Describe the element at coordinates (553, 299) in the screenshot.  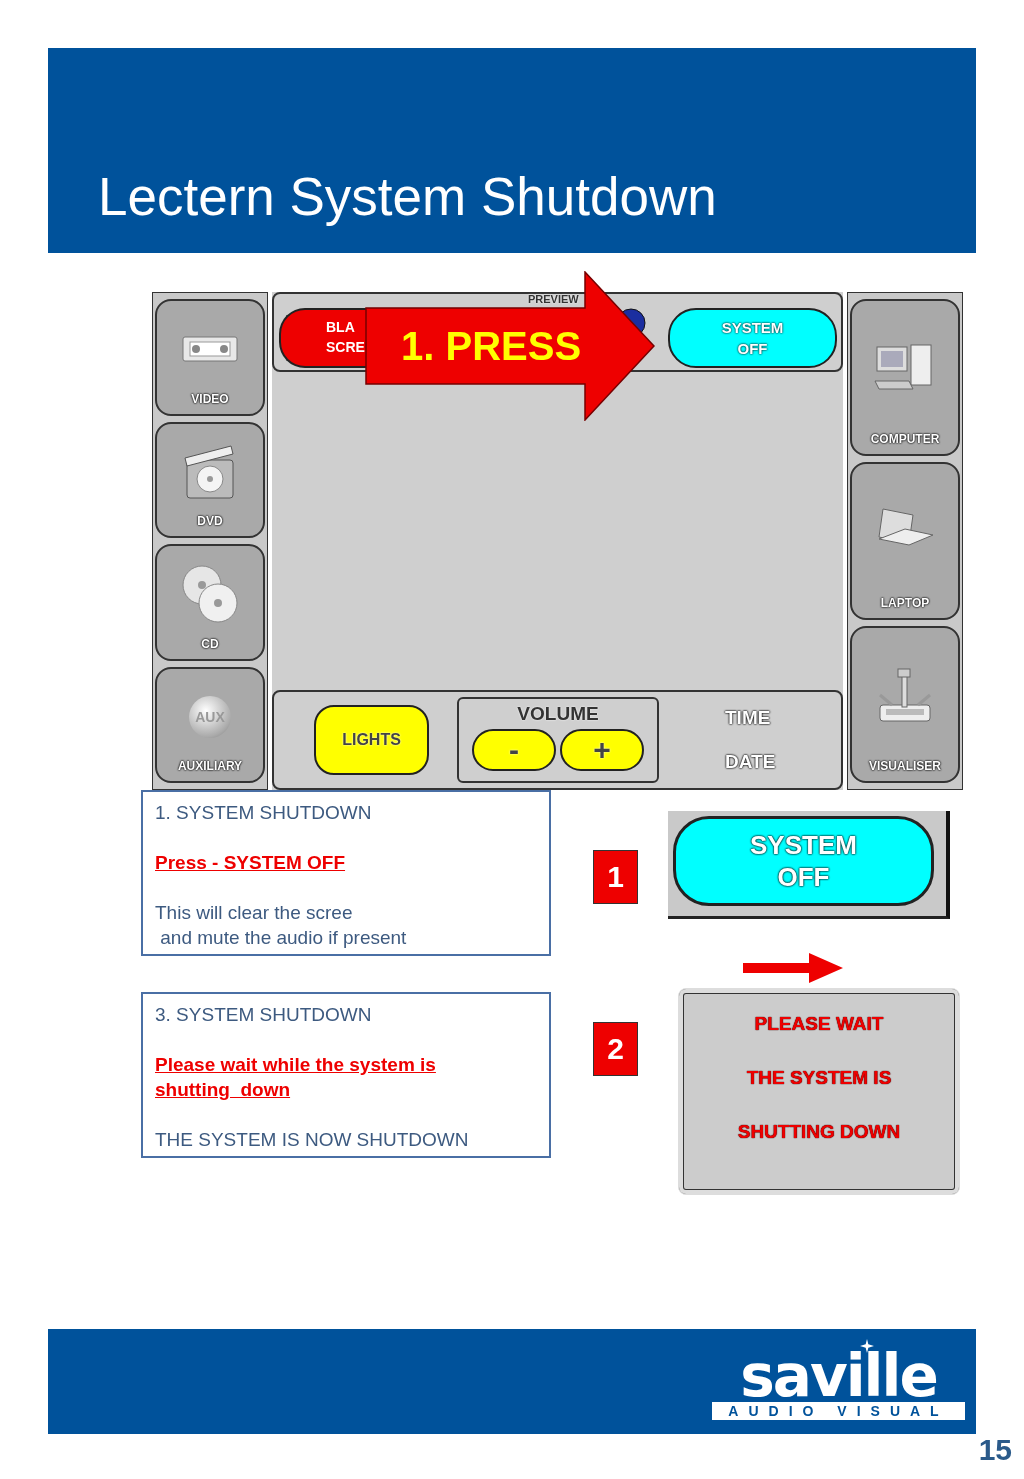
I see `preview-label: PREVIEW` at that location.